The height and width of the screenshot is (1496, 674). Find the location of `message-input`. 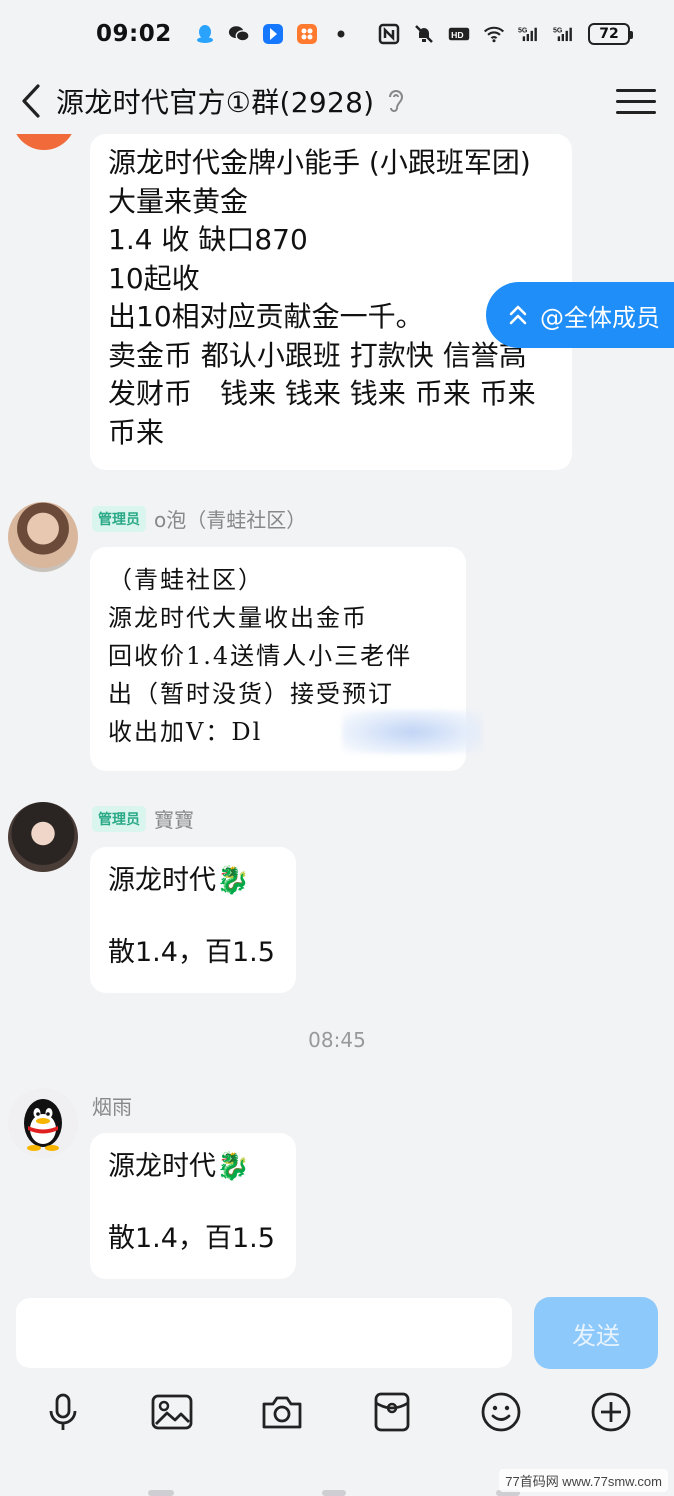

message-input is located at coordinates (264, 1333).